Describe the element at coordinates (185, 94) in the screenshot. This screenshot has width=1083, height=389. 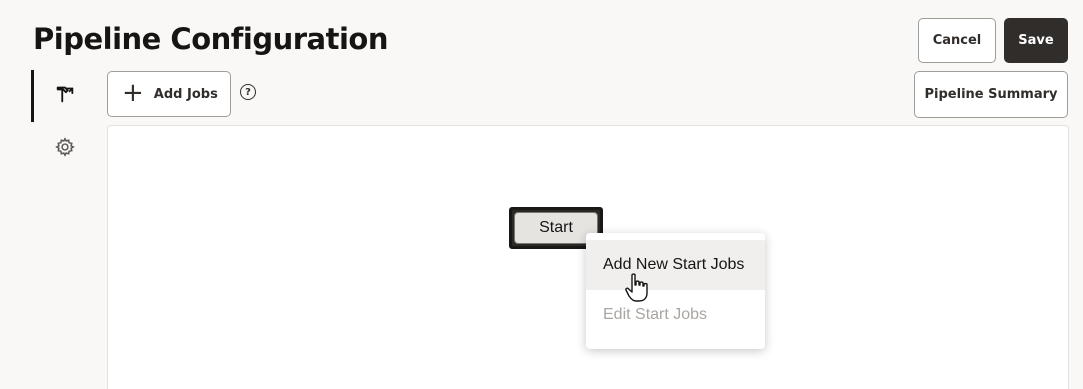
I see `add-jobs-label: Add Jobs` at that location.